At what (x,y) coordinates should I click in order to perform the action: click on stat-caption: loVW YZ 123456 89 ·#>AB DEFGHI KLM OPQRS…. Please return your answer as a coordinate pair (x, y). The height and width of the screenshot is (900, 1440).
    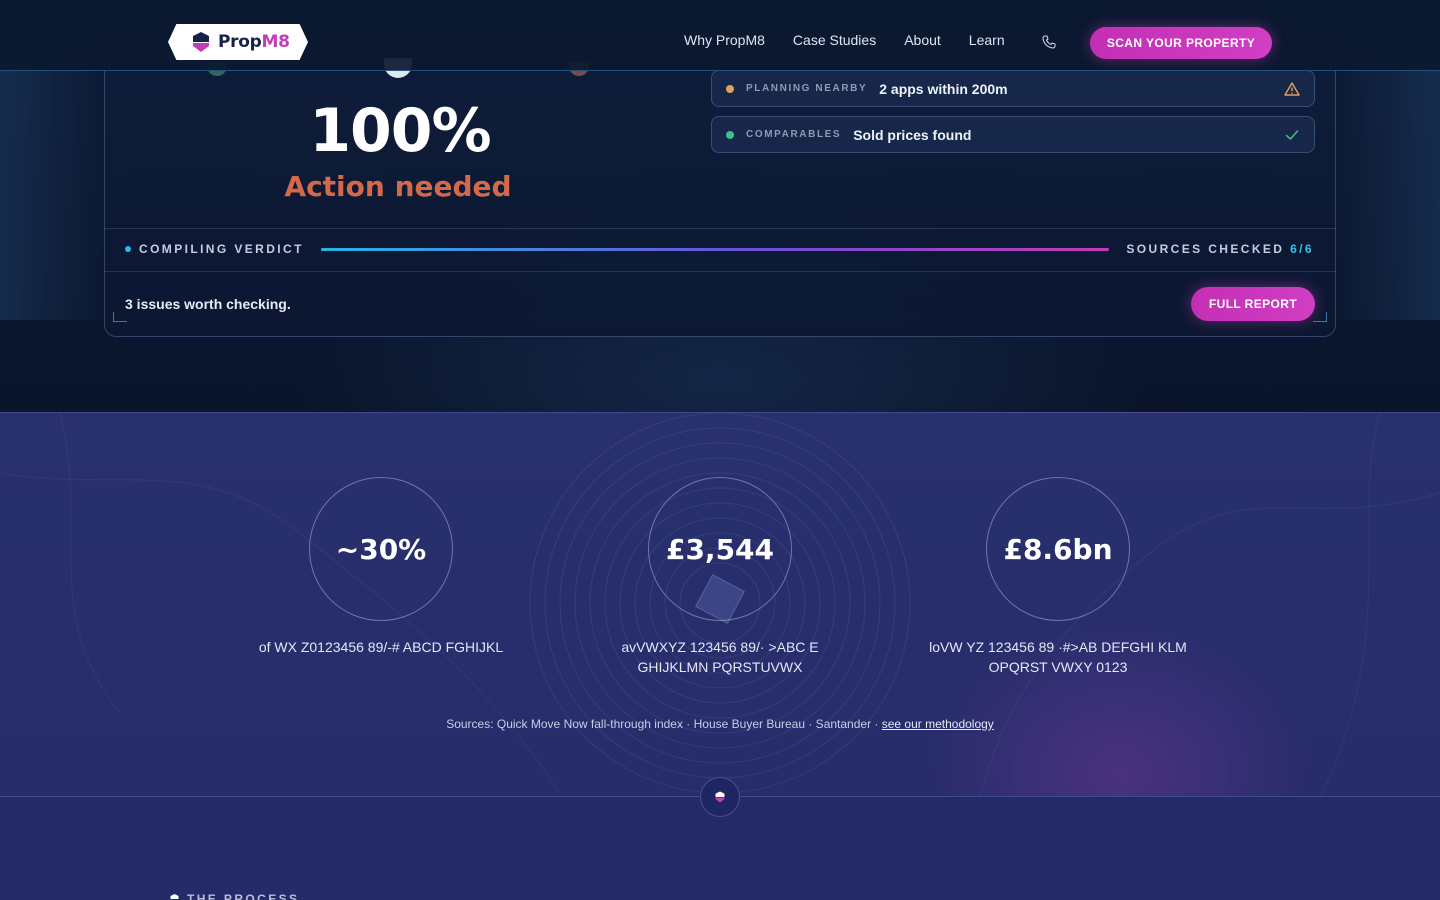
    Looking at the image, I should click on (1058, 657).